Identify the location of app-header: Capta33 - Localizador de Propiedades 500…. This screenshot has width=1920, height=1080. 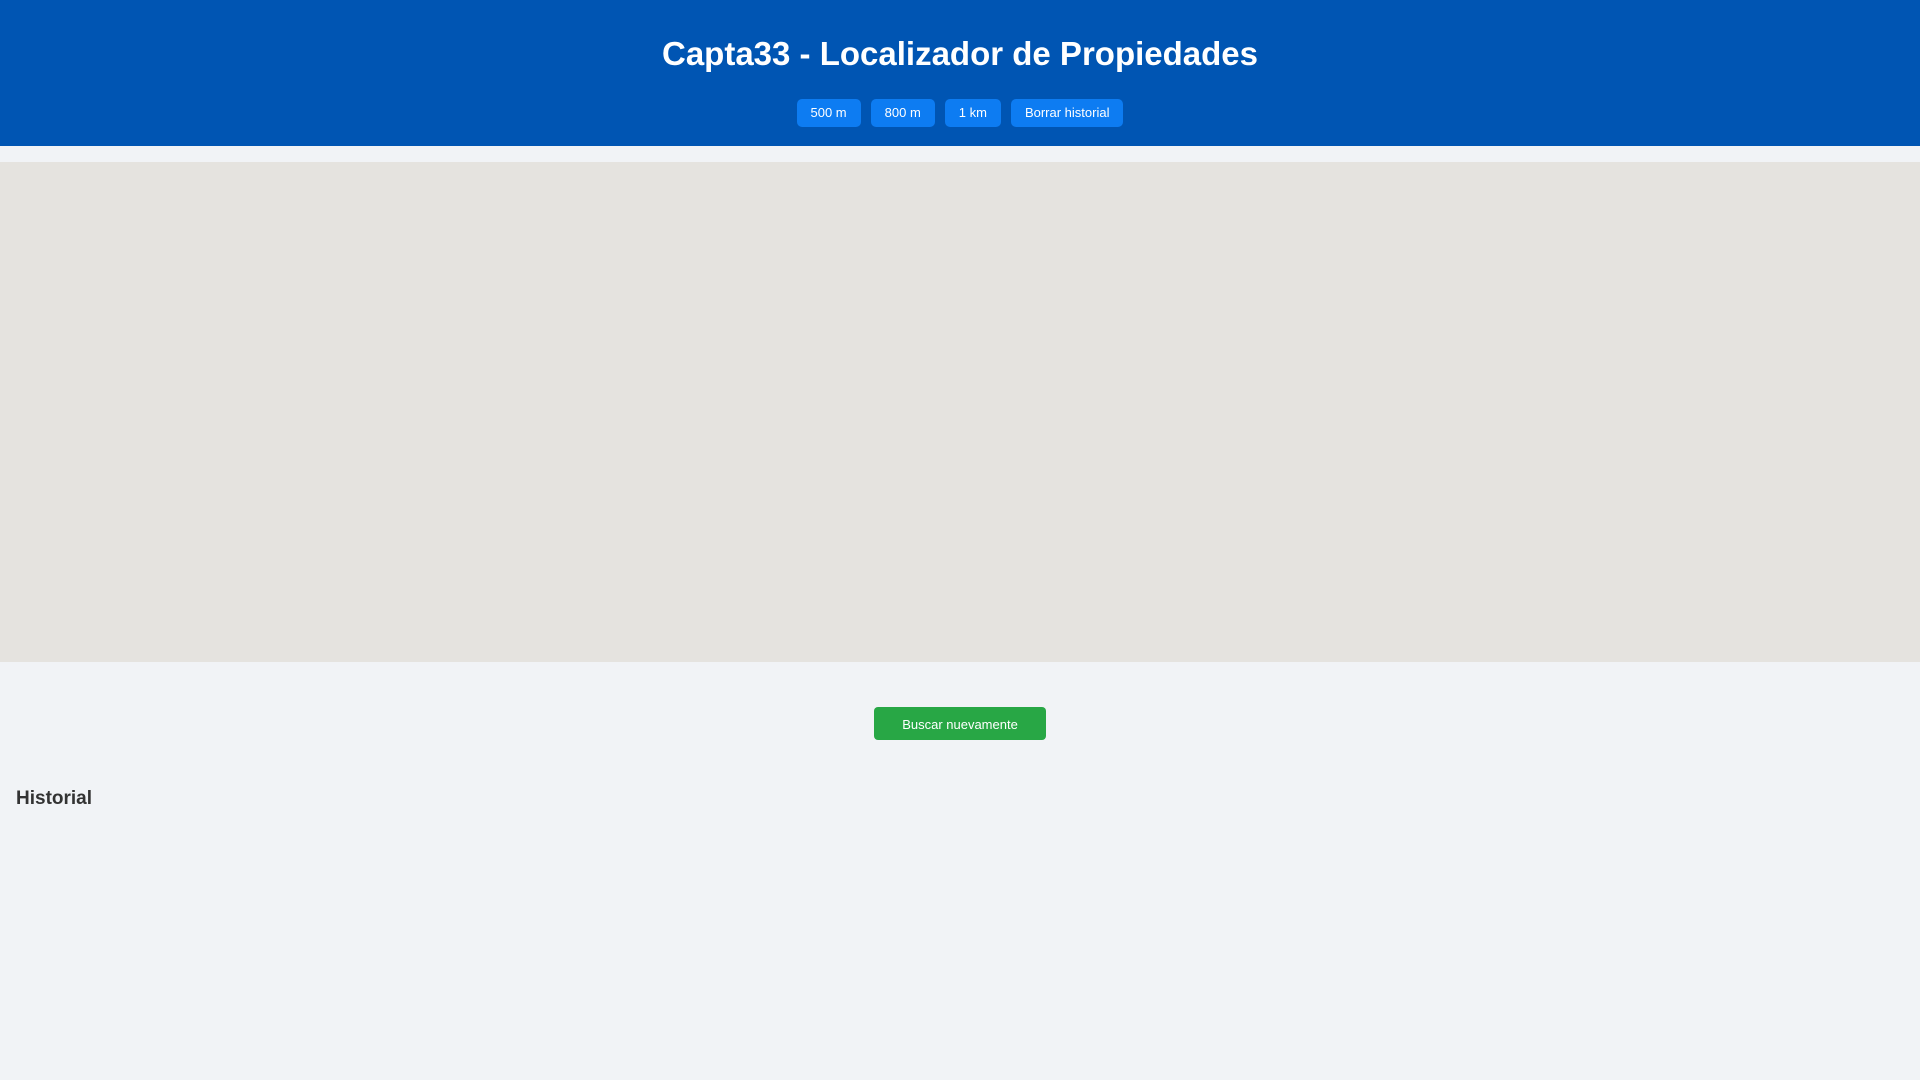
(960, 73).